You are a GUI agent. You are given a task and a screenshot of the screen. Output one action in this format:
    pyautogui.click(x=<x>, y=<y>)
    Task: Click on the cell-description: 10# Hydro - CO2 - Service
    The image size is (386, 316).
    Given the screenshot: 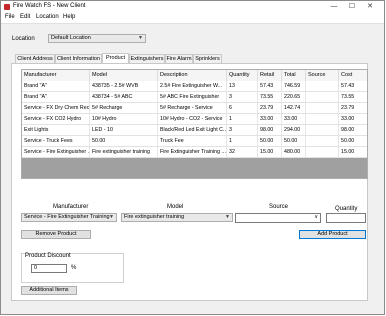 What is the action you would take?
    pyautogui.click(x=192, y=119)
    